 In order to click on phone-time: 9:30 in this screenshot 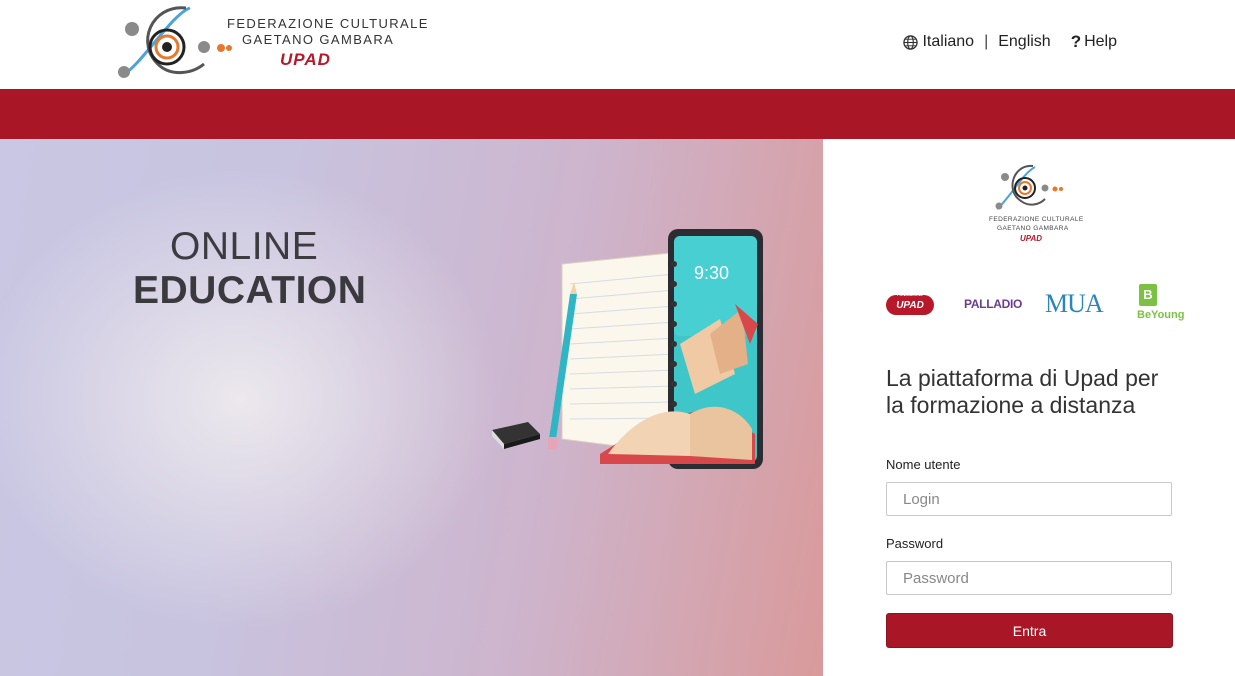, I will do `click(711, 273)`.